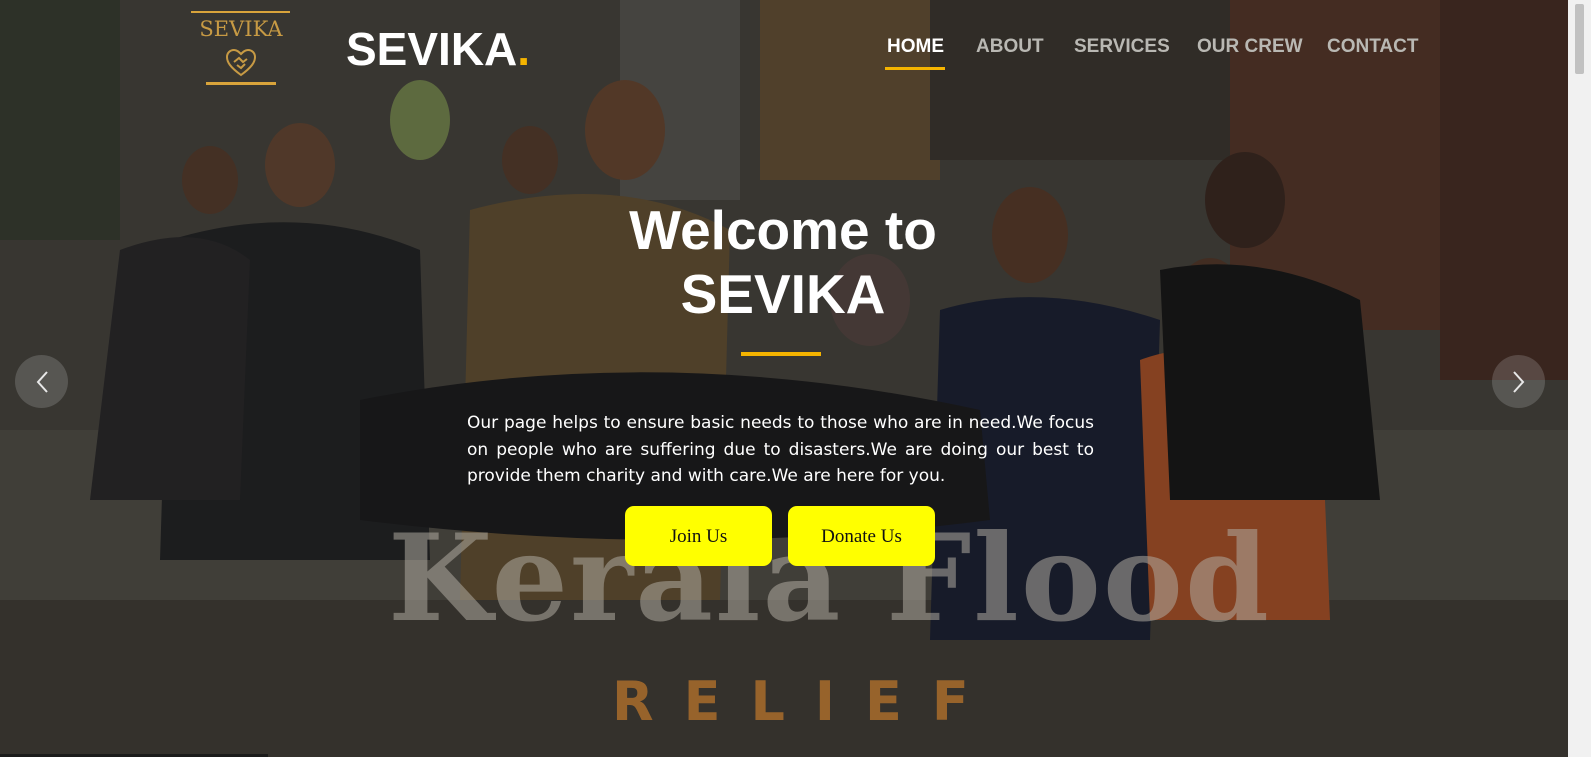 The width and height of the screenshot is (1591, 757). I want to click on nav-contact: CONTACT, so click(1372, 47).